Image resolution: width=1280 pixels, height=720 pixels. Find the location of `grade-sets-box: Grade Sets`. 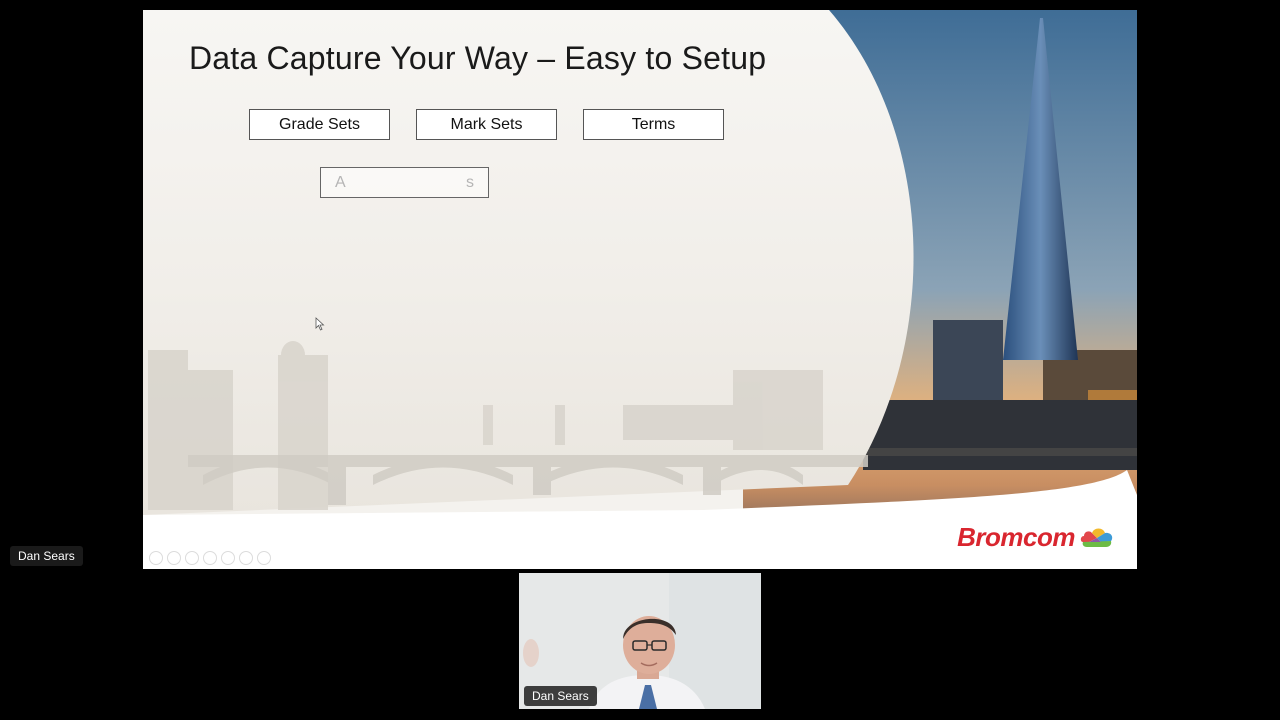

grade-sets-box: Grade Sets is located at coordinates (319, 124).